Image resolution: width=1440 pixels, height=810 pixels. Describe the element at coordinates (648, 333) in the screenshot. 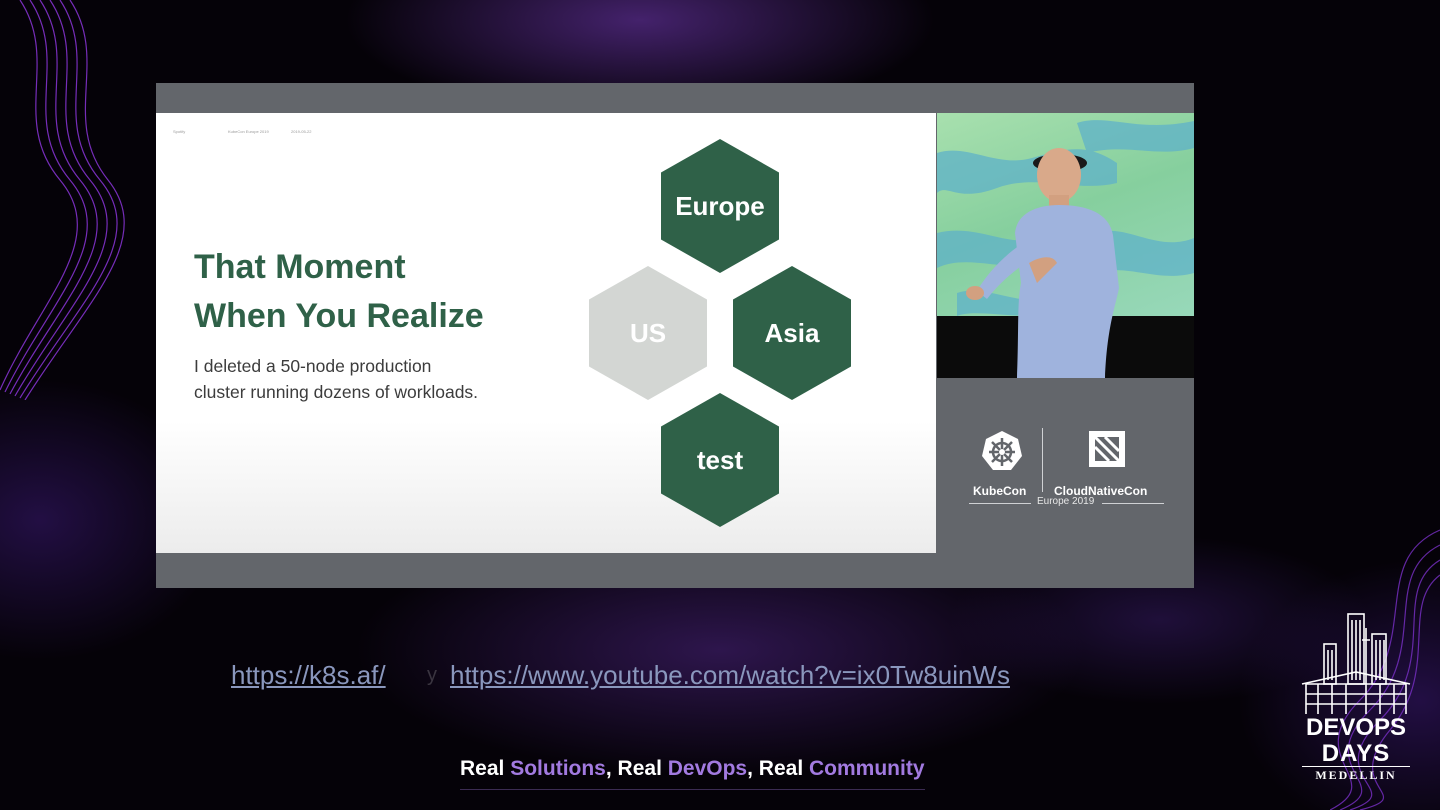

I see `hexagon-us: US` at that location.